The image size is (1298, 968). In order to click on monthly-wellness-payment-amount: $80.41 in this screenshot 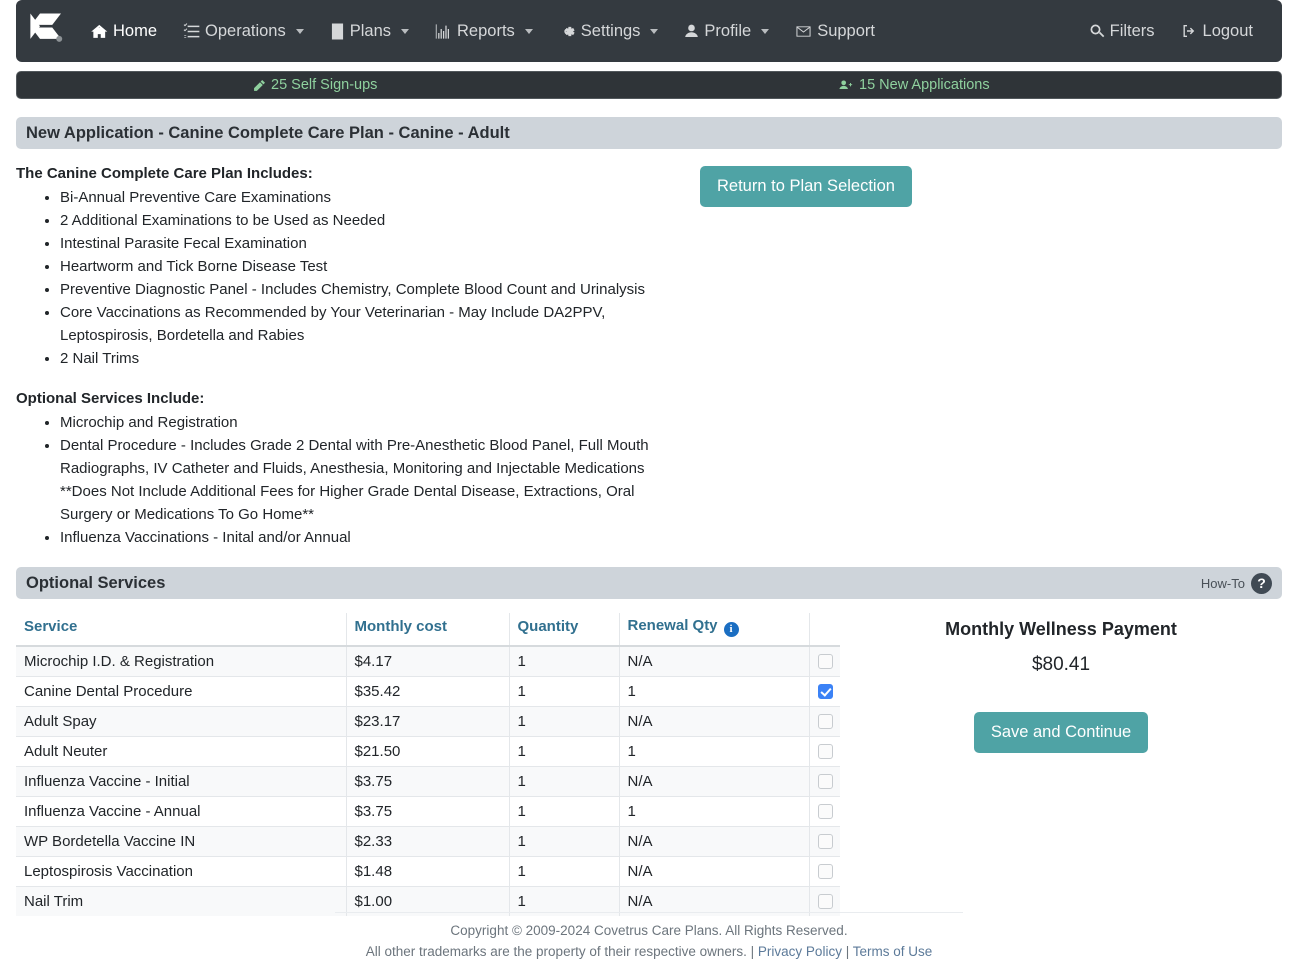, I will do `click(1061, 664)`.